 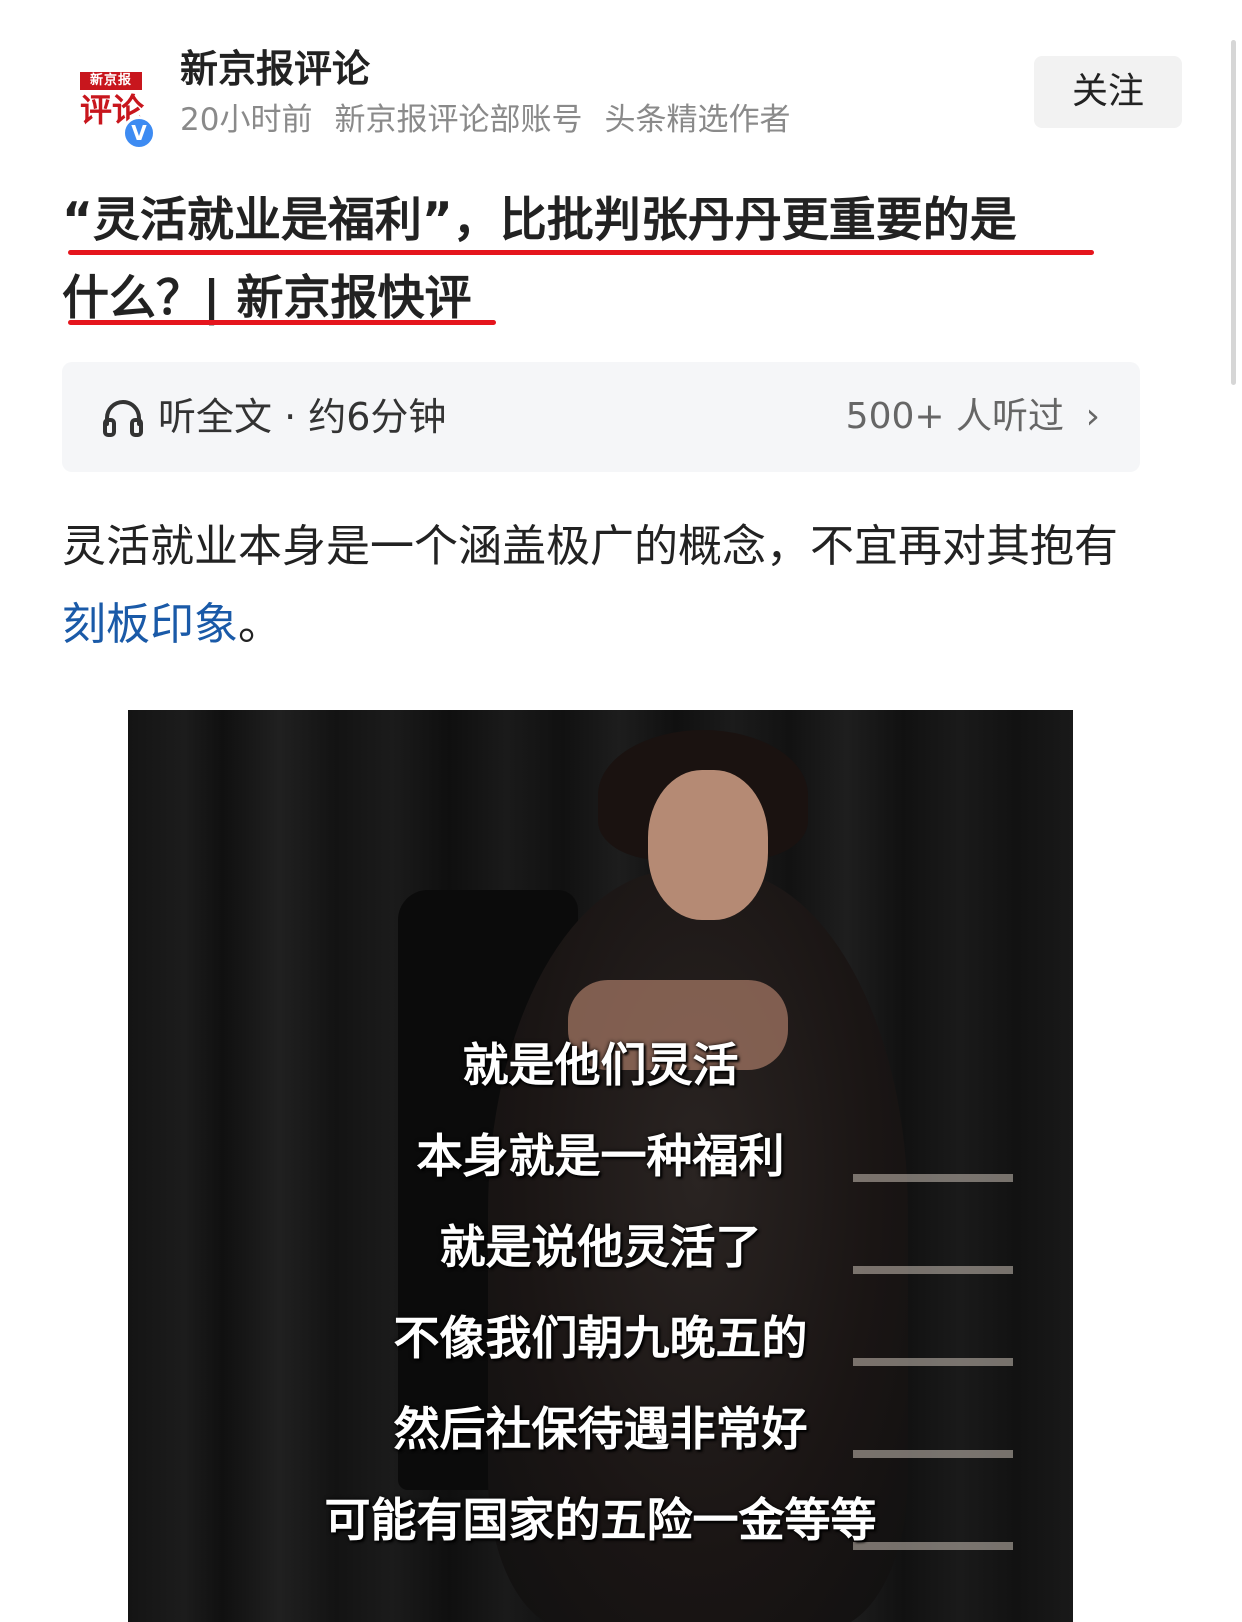 I want to click on lead-paragraph: 灵活就业本身是一个涵盖极广的概念，不宜再对其抱有刻板印象。, so click(x=607, y=586).